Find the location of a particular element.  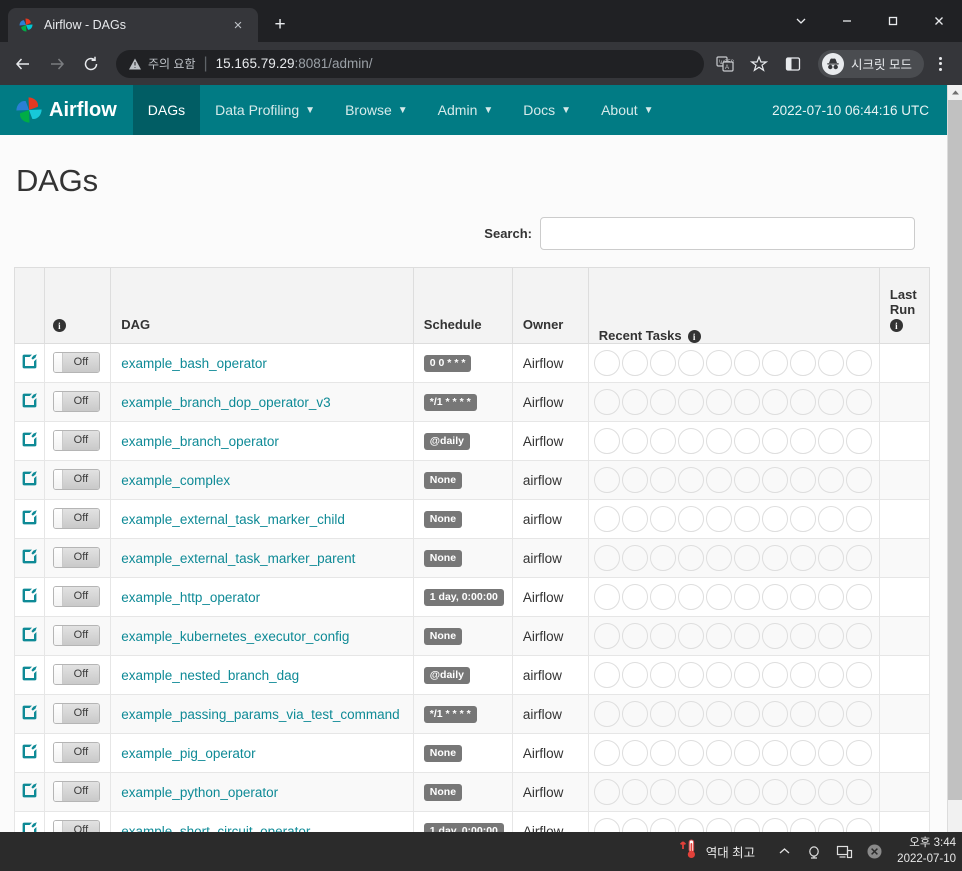

dag-link: example_kubernetes_executor_config is located at coordinates (235, 636).